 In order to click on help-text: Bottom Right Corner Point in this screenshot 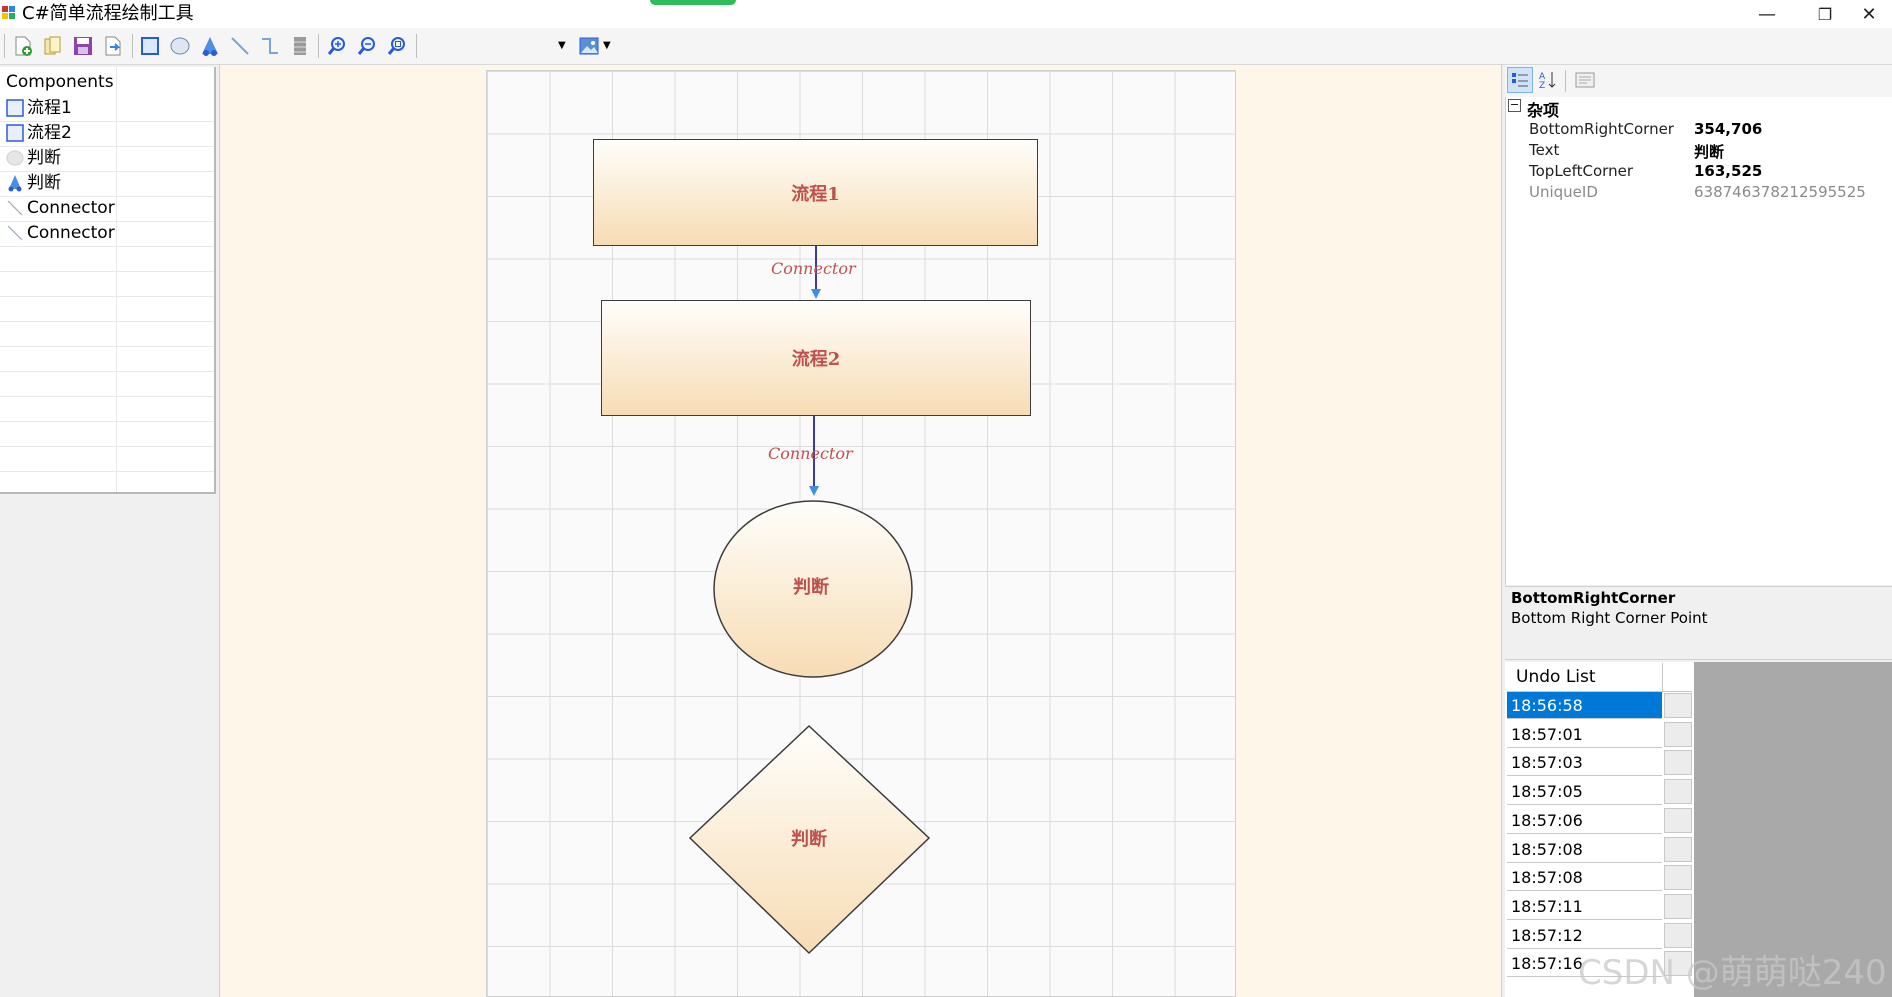, I will do `click(1609, 618)`.